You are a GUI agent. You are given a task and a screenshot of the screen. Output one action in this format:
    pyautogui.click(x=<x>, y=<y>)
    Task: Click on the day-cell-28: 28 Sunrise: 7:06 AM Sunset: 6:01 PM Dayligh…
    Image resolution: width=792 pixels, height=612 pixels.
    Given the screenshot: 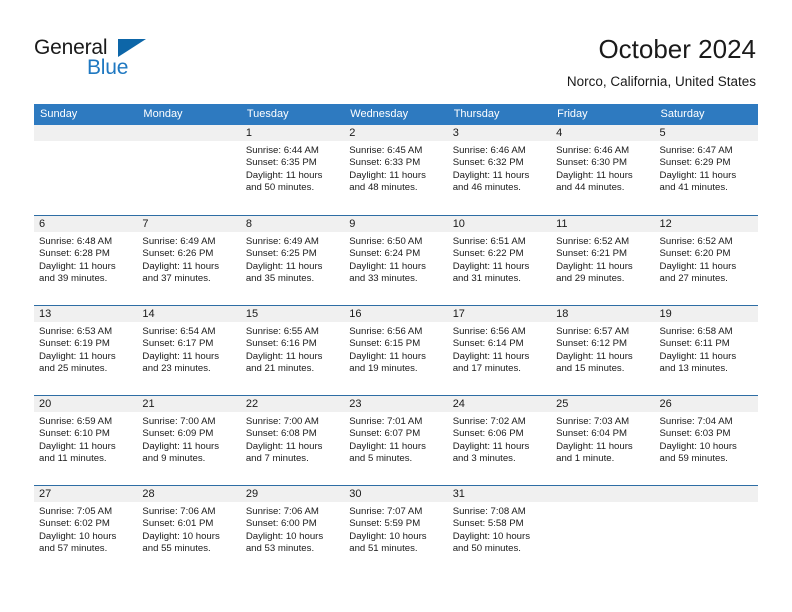 What is the action you would take?
    pyautogui.click(x=189, y=530)
    